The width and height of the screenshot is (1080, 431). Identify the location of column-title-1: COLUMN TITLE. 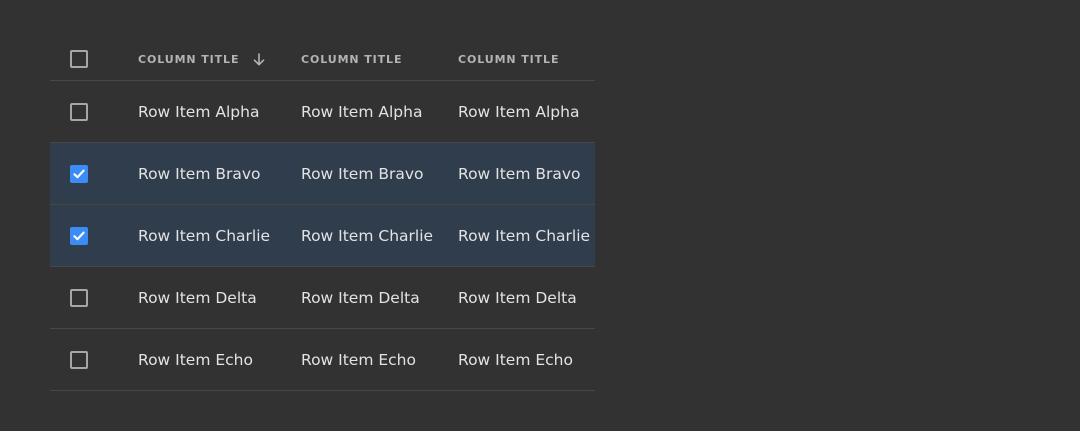
(189, 59).